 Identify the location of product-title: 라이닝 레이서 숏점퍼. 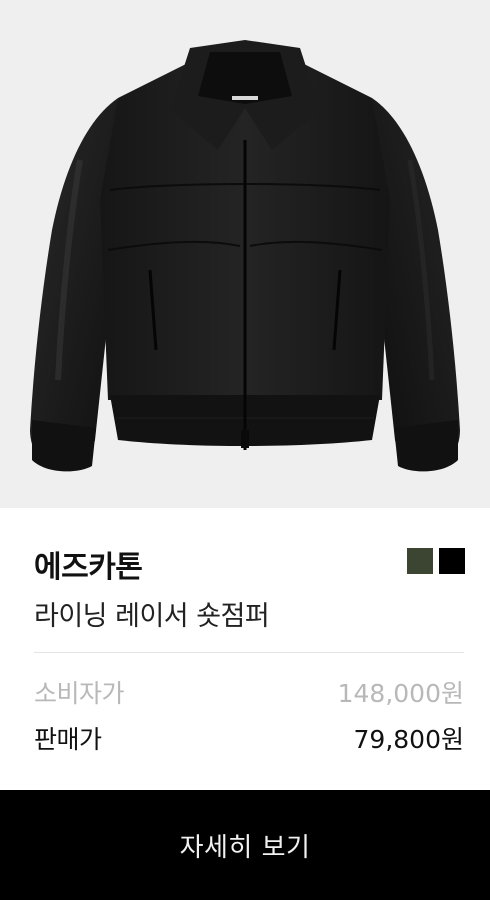
(152, 613).